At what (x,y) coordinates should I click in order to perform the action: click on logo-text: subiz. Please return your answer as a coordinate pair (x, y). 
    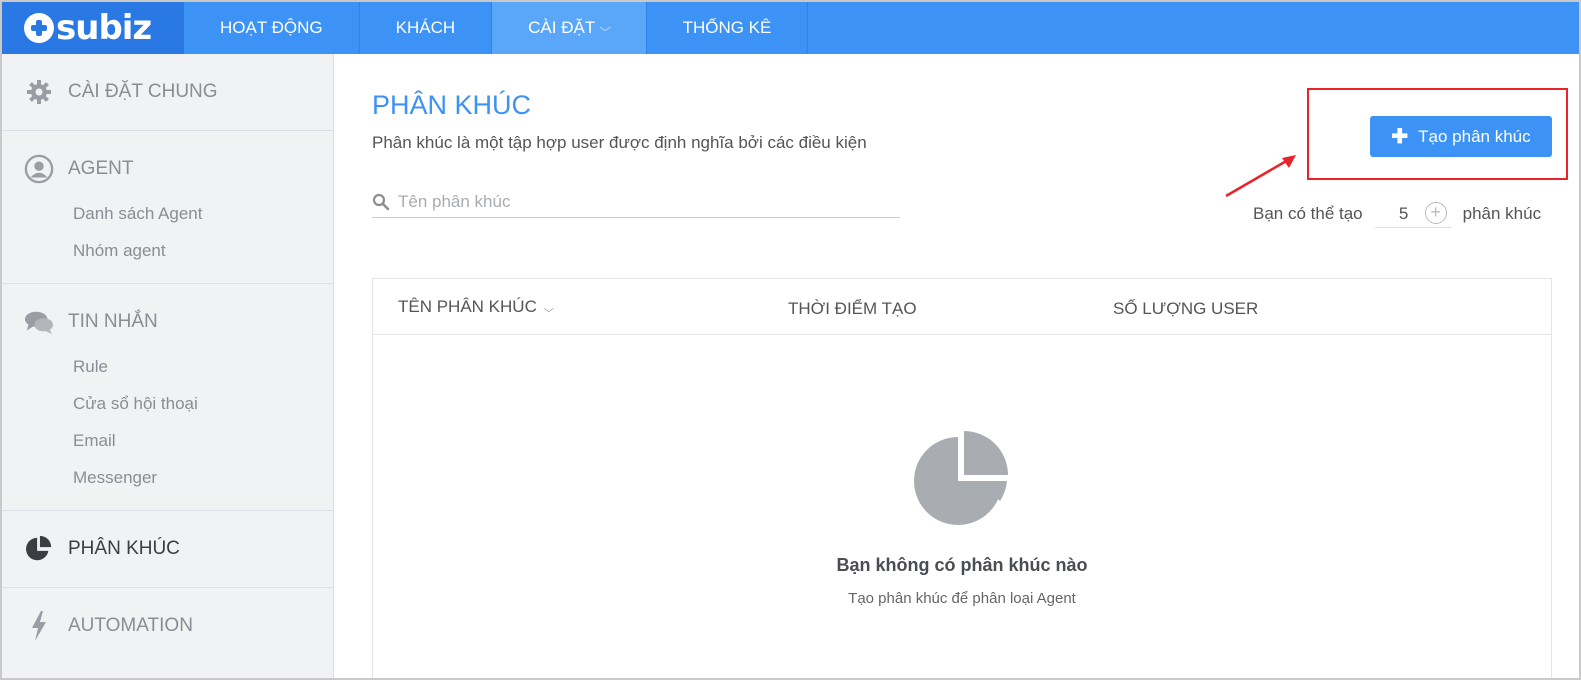
    Looking at the image, I should click on (104, 28).